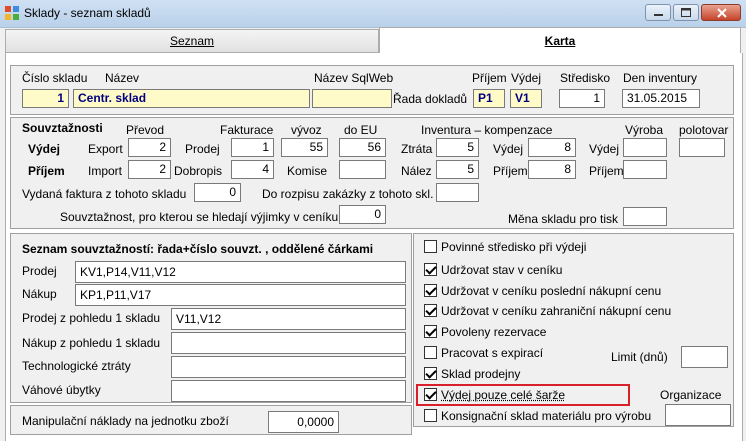  Describe the element at coordinates (645, 216) in the screenshot. I see `mena-input` at that location.